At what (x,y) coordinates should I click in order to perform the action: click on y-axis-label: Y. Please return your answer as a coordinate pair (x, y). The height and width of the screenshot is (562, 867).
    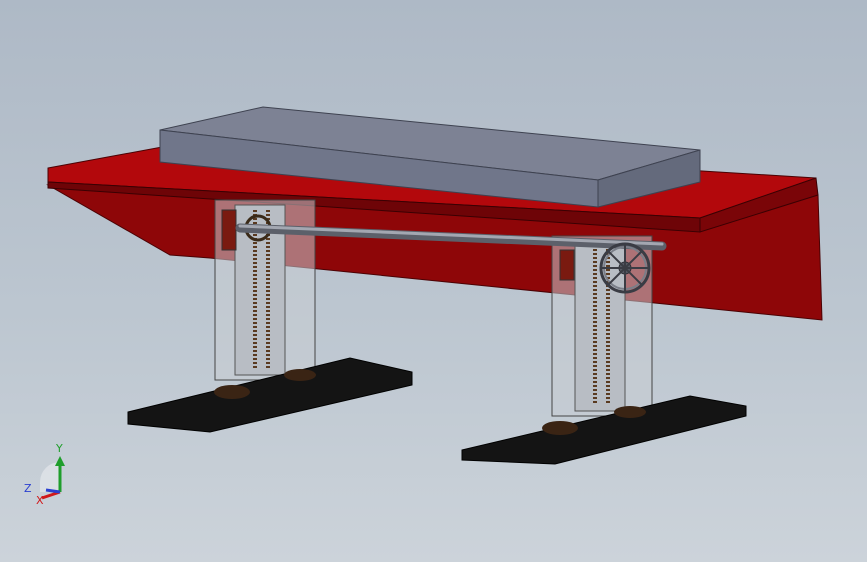
    Looking at the image, I should click on (59, 448).